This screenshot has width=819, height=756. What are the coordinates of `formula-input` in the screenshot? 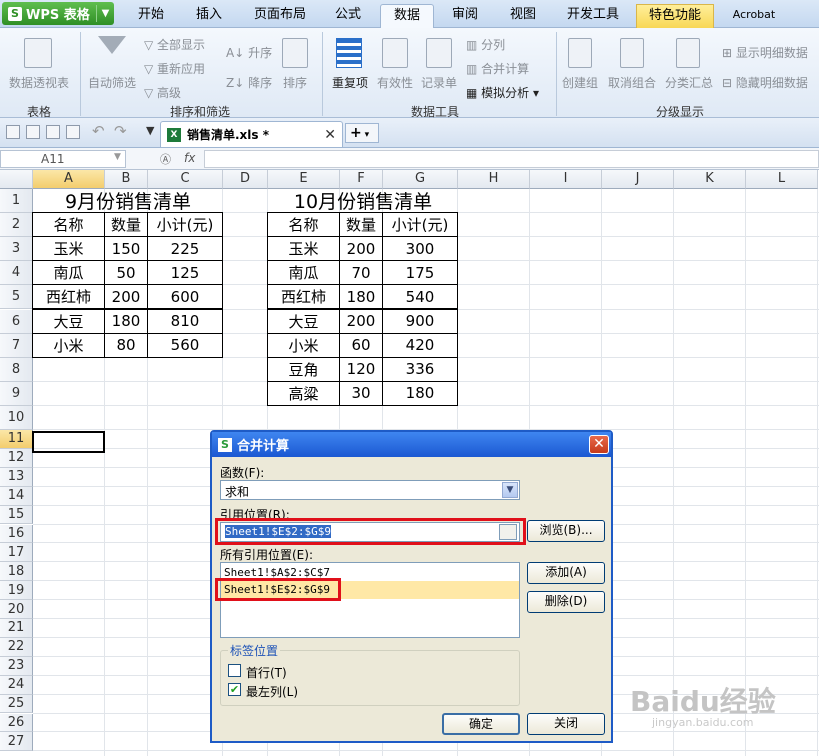 It's located at (511, 159).